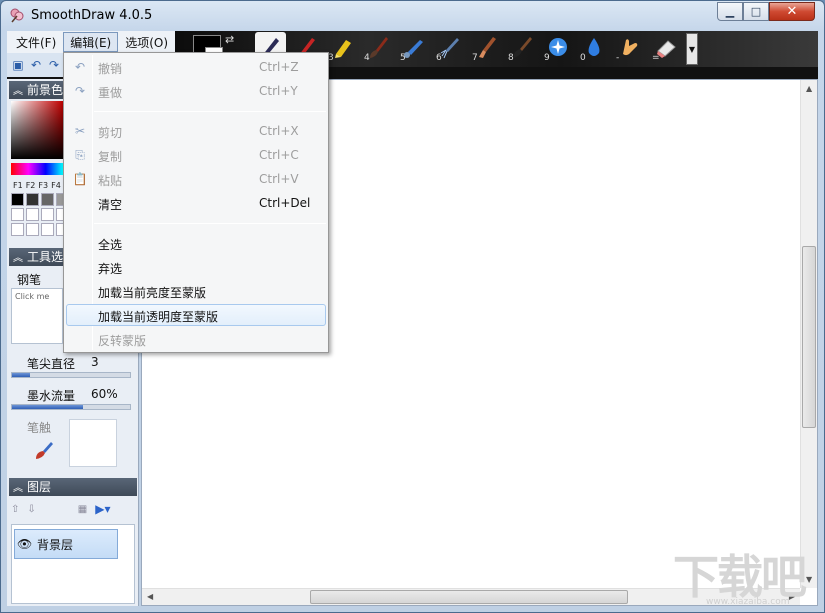 This screenshot has height=613, width=825. What do you see at coordinates (279, 67) in the screenshot?
I see `menu-item-shortcut: Ctrl+Z` at bounding box center [279, 67].